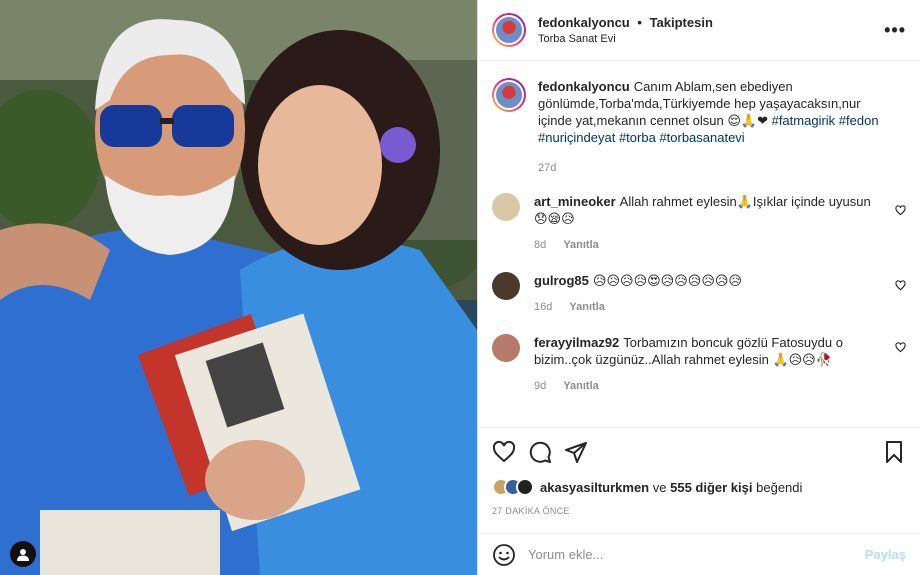 This screenshot has height=575, width=920. What do you see at coordinates (779, 487) in the screenshot?
I see `likes-suffix: beğendi` at bounding box center [779, 487].